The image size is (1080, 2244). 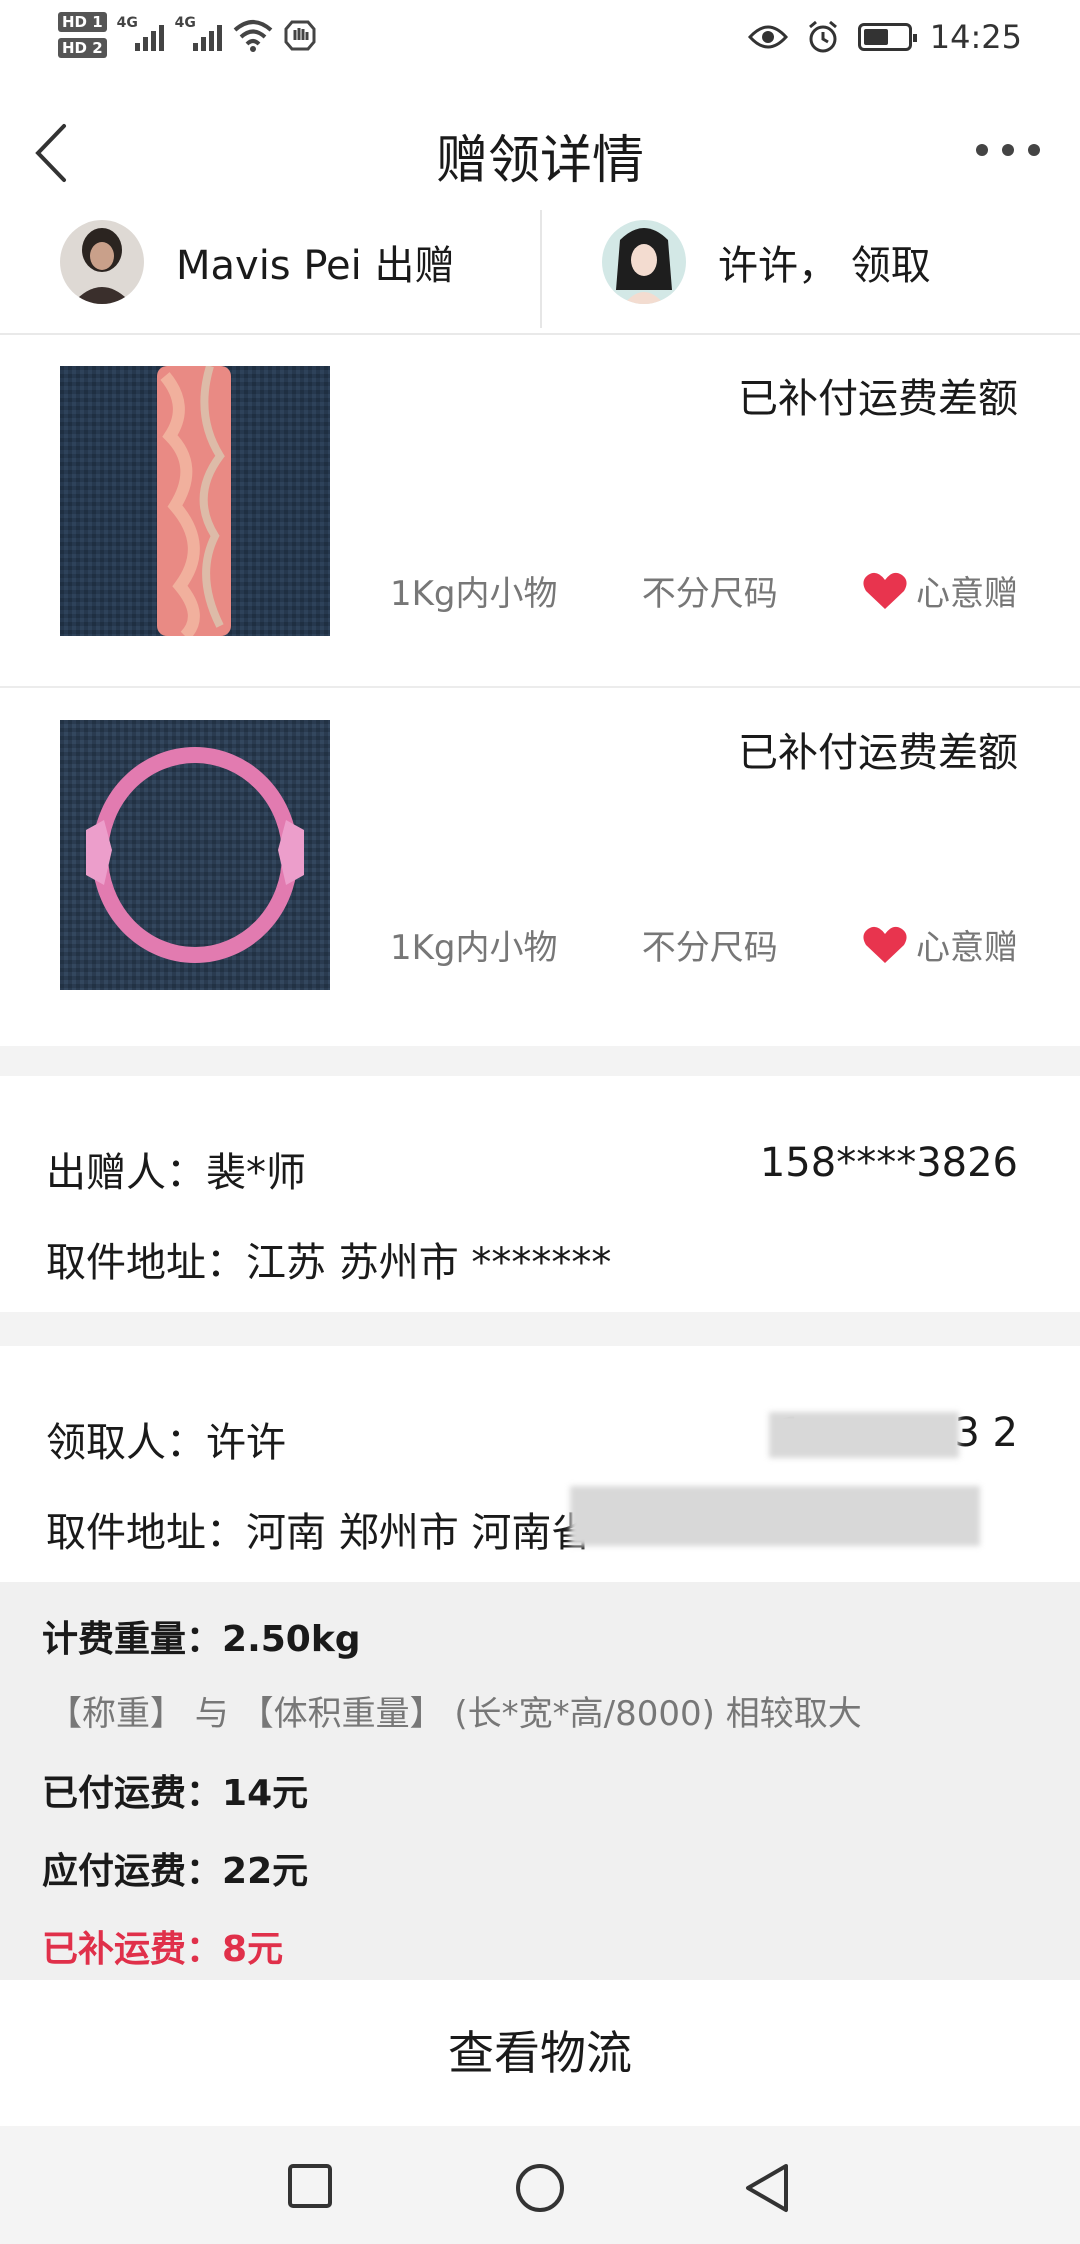 What do you see at coordinates (300, 35) in the screenshot?
I see `hand-icon` at bounding box center [300, 35].